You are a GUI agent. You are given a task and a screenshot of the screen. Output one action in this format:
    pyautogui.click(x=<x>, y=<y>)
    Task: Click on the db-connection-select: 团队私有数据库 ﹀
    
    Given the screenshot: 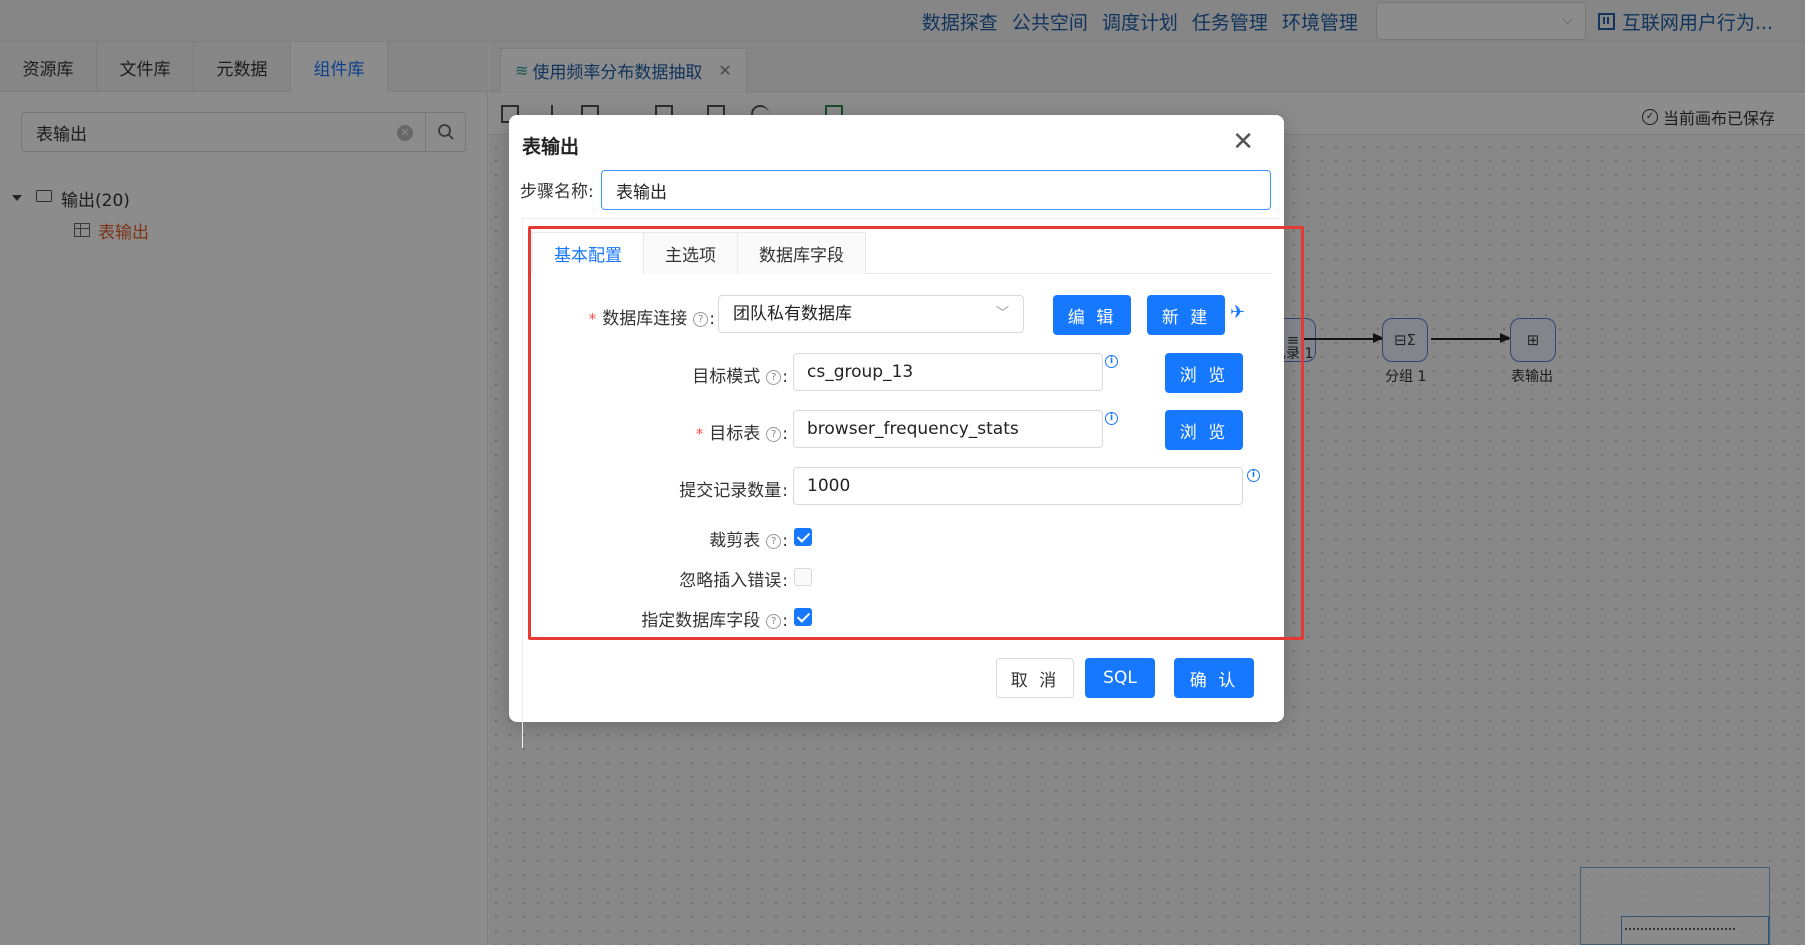 What is the action you would take?
    pyautogui.click(x=871, y=314)
    